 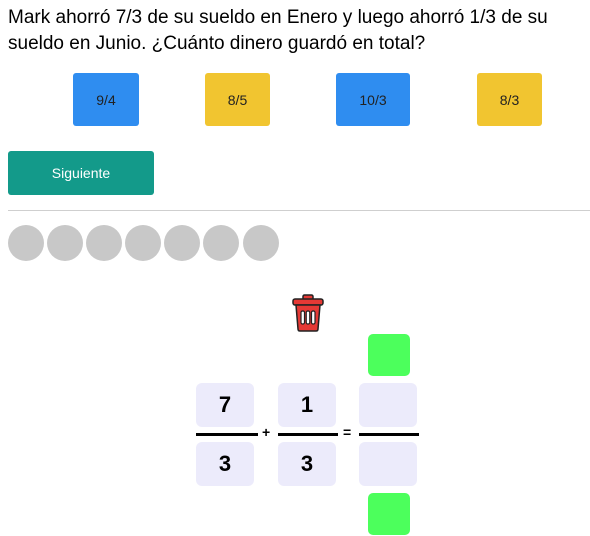 I want to click on fraction2-bar, so click(x=308, y=434).